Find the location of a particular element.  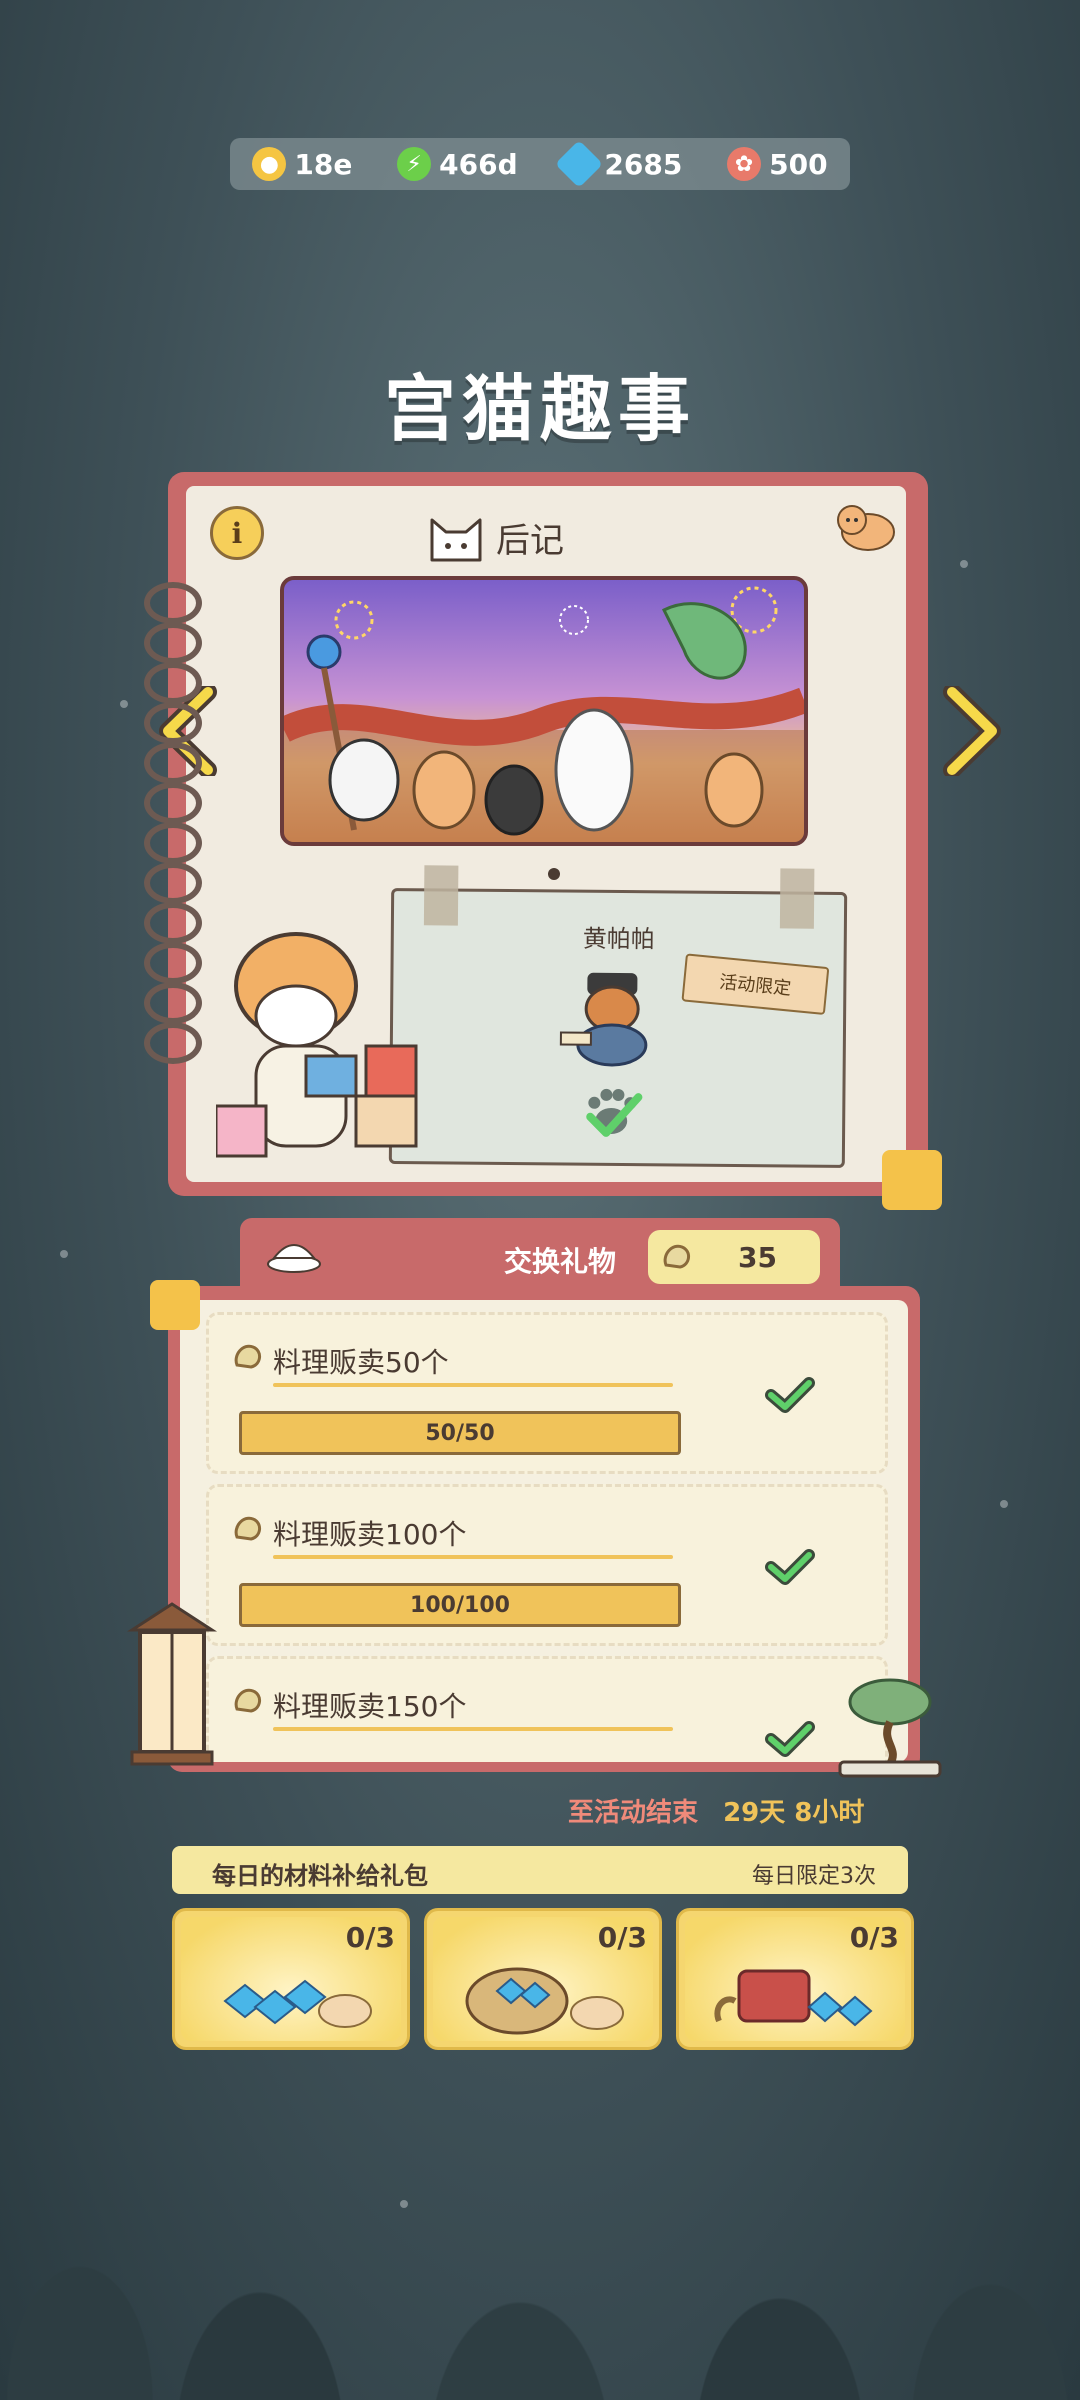

quest-progress-bar: 100/100 is located at coordinates (460, 1605).